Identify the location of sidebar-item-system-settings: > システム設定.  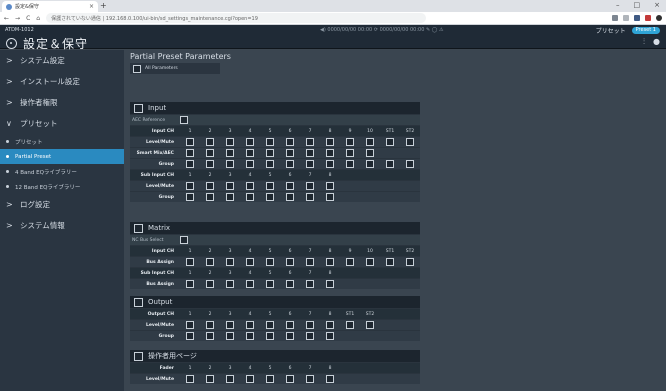
(62, 60).